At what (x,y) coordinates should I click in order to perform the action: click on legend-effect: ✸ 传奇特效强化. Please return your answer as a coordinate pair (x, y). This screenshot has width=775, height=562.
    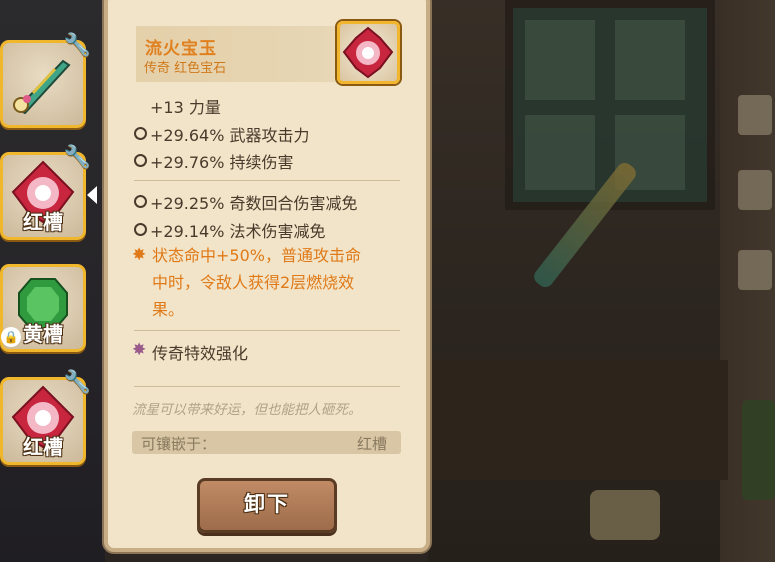
    Looking at the image, I should click on (190, 351).